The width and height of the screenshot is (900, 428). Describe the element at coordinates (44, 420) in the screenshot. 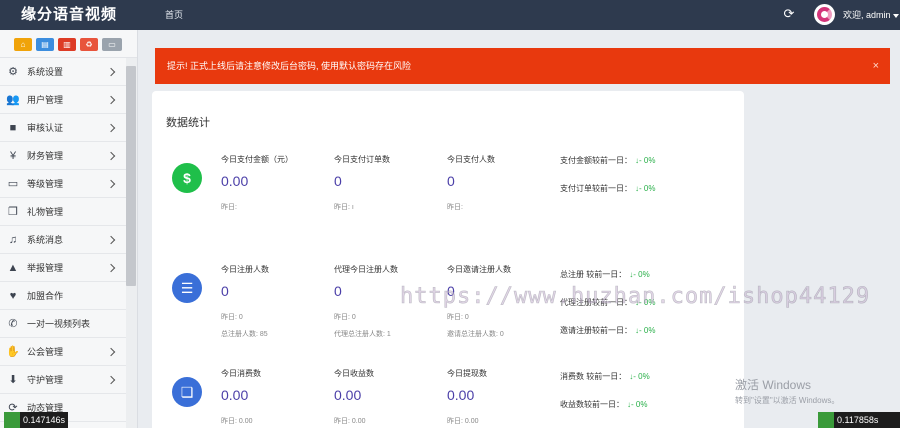

I see `timer-left-value: 0.147146s` at that location.